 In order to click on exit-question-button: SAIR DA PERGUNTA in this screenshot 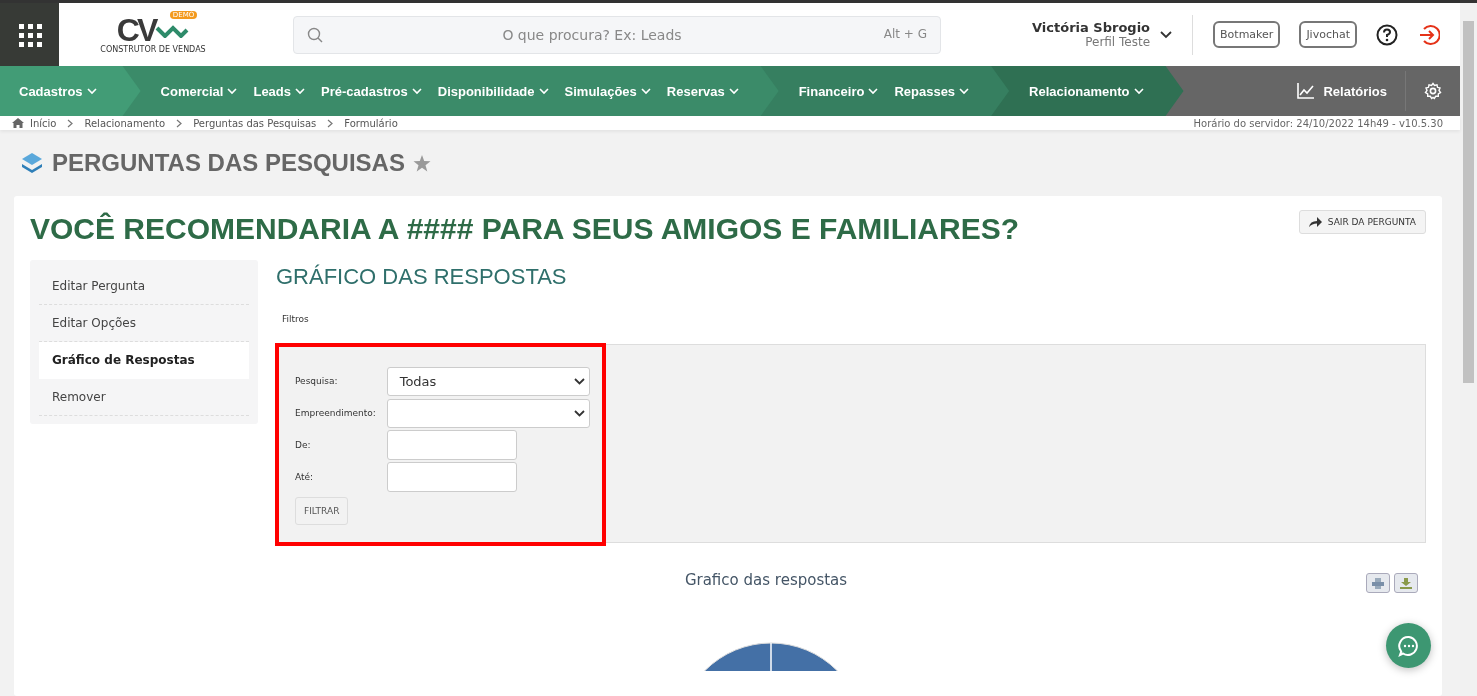, I will do `click(1362, 222)`.